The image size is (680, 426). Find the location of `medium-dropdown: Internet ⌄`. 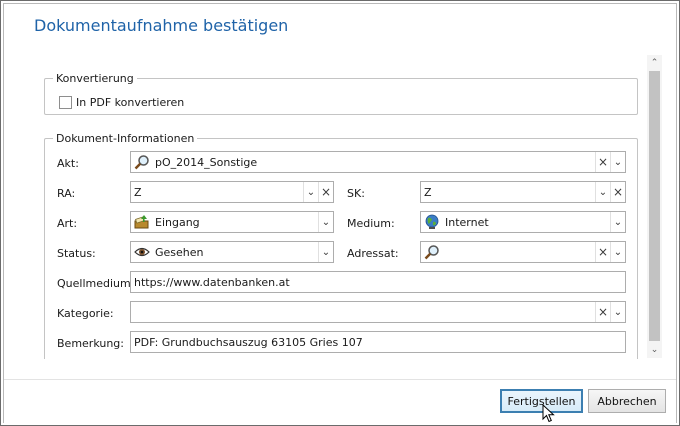

medium-dropdown: Internet ⌄ is located at coordinates (523, 222).